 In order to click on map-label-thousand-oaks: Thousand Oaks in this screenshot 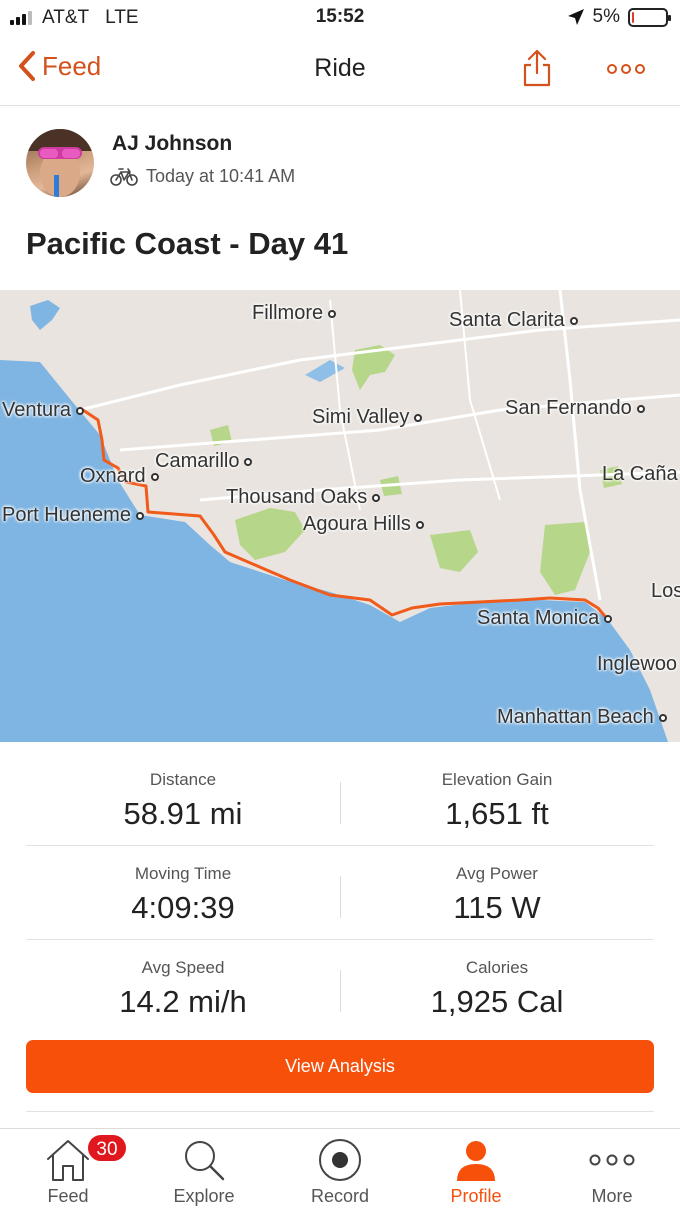, I will do `click(303, 497)`.